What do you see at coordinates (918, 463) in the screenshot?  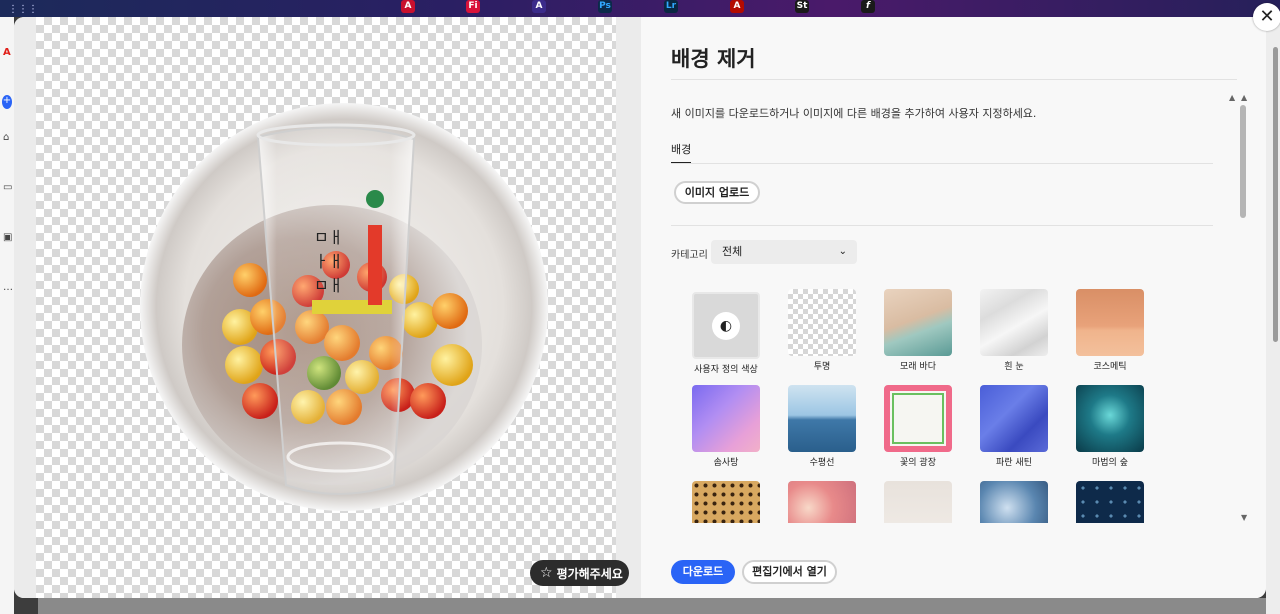 I see `background-tile-label: 꽃의 광장` at bounding box center [918, 463].